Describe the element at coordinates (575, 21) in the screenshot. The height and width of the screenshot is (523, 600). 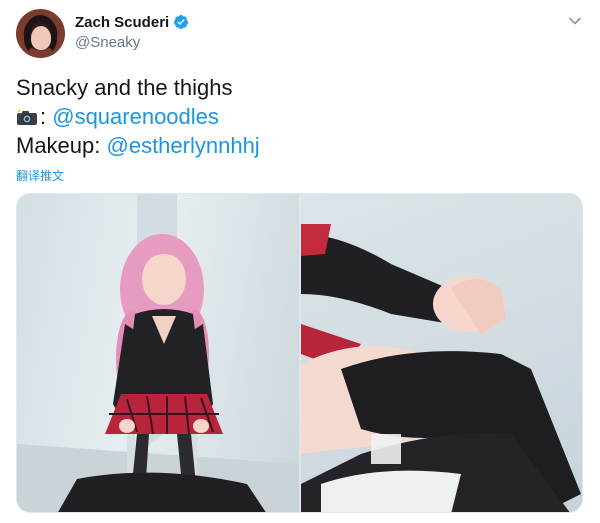
I see `chevron-down-icon` at that location.